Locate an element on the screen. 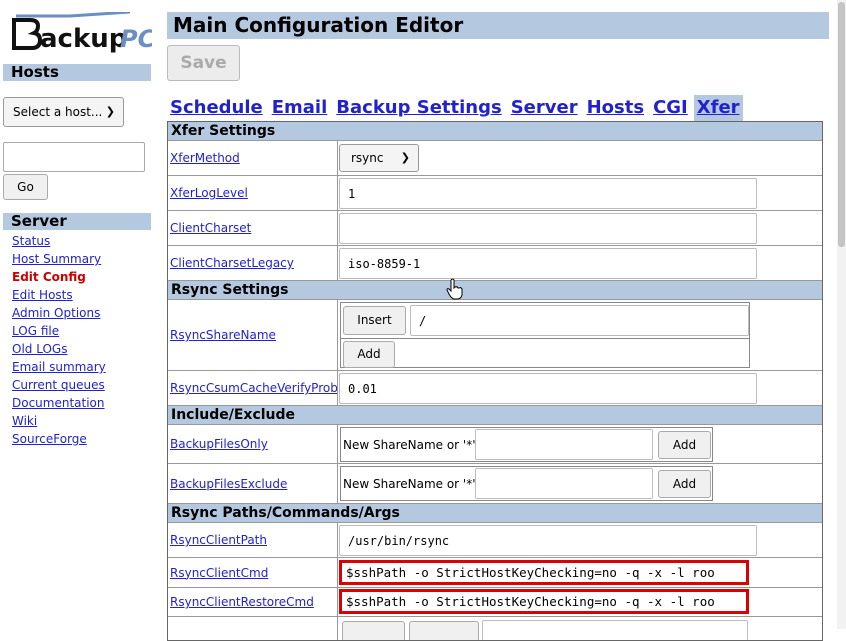 Image resolution: width=846 pixels, height=641 pixels. backup-files-only-link: BackupFilesOnly is located at coordinates (219, 444).